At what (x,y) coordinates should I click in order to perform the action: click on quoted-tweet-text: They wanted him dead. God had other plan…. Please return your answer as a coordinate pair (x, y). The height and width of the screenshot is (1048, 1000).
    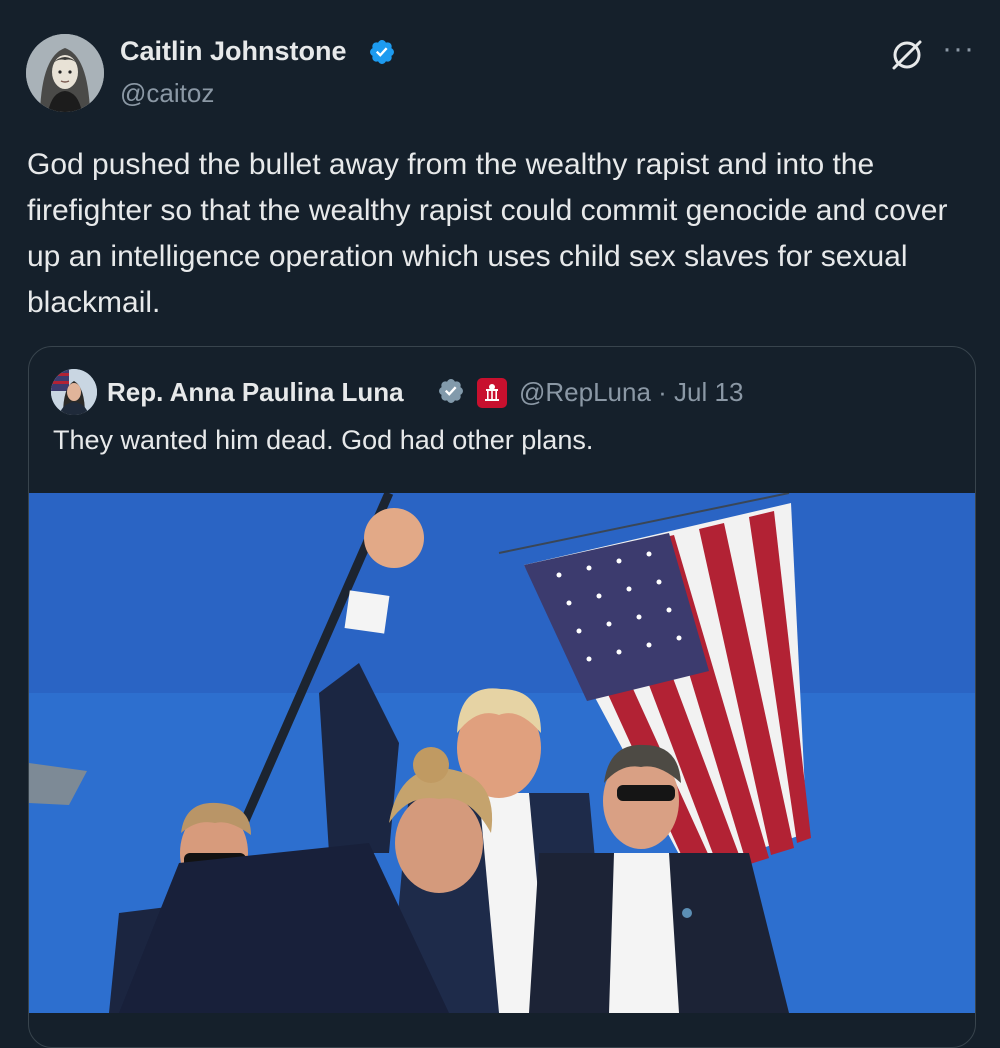
    Looking at the image, I should click on (323, 440).